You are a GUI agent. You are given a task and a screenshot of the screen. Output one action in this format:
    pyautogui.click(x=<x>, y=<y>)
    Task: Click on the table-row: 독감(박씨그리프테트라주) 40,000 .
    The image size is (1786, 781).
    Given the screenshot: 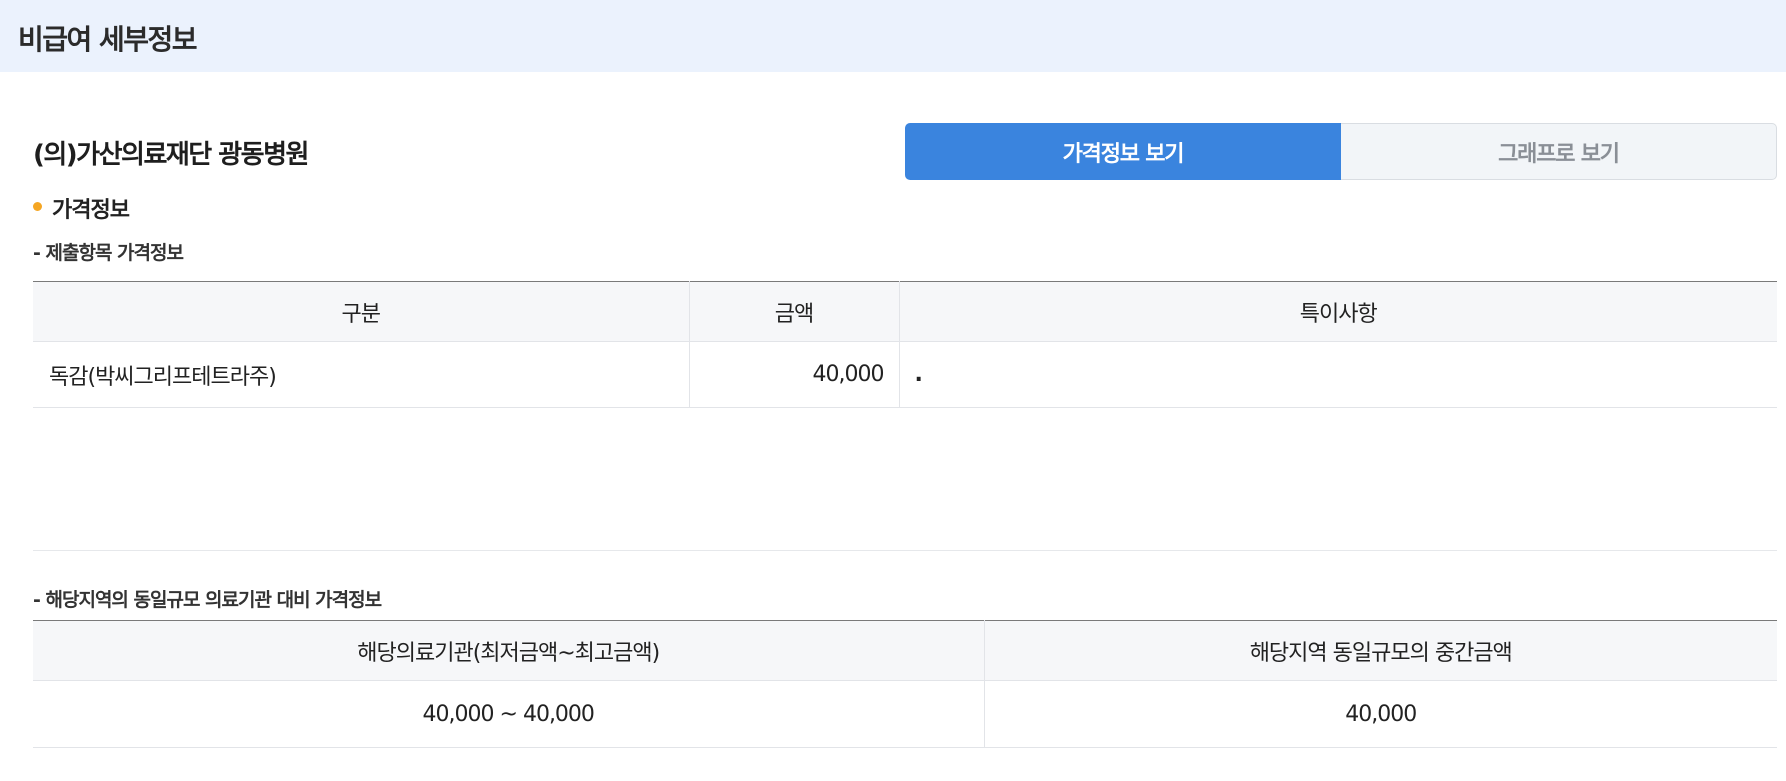 What is the action you would take?
    pyautogui.click(x=905, y=374)
    